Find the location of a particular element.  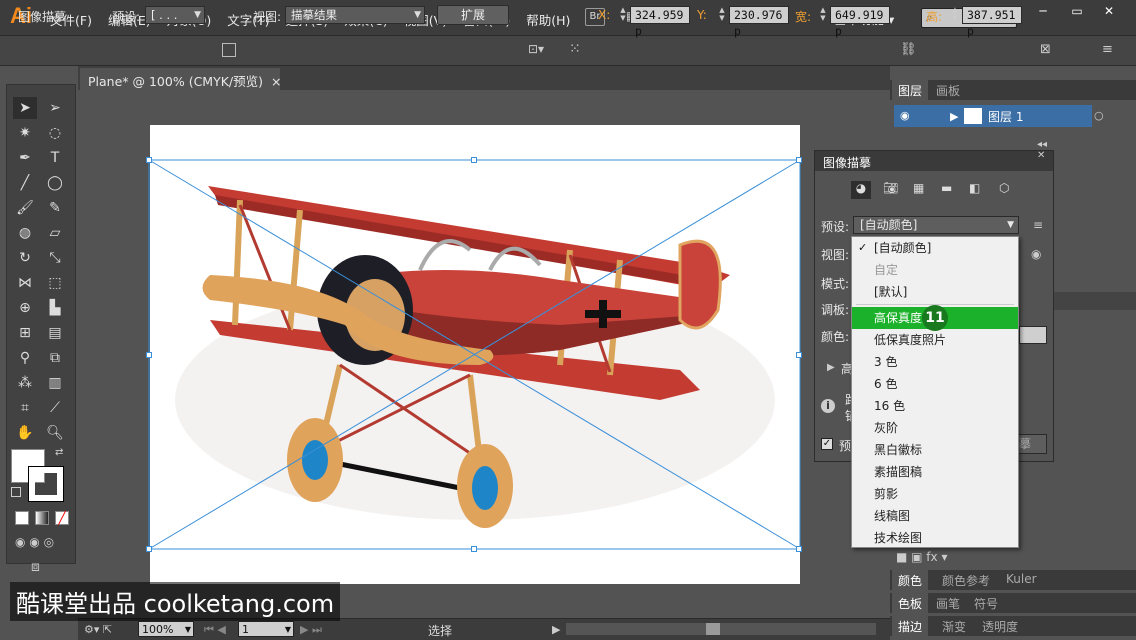

y-field: 230.976 p is located at coordinates (759, 22).